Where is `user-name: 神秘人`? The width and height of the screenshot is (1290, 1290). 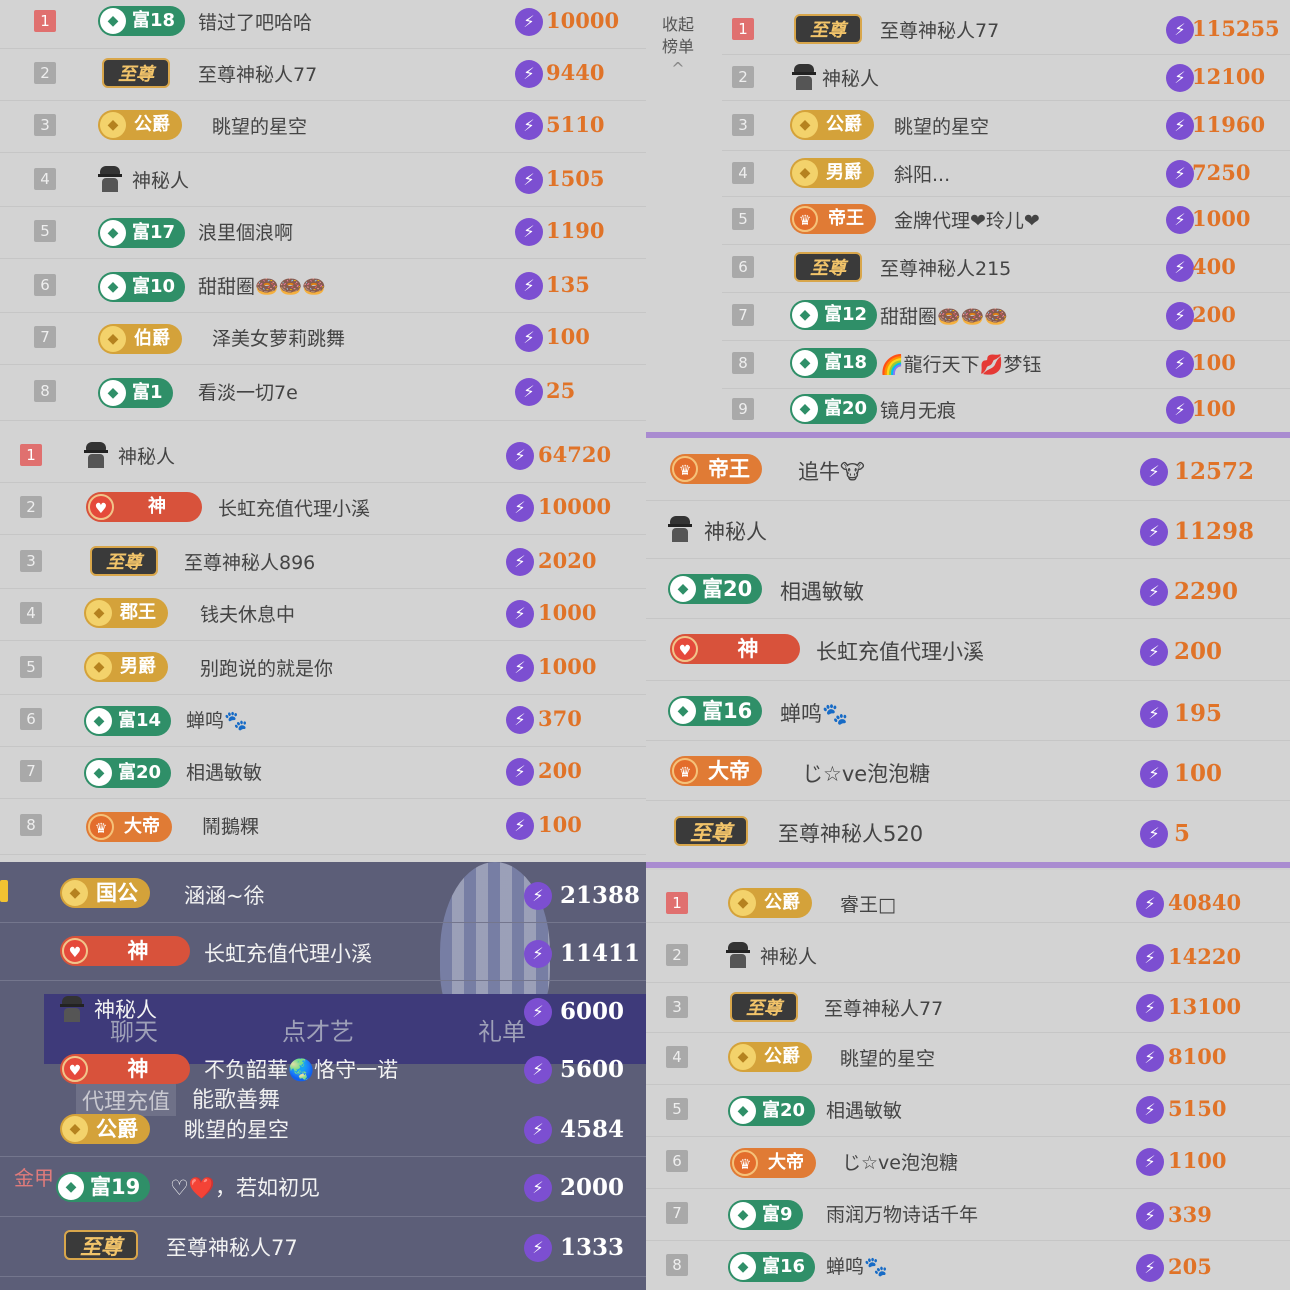 user-name: 神秘人 is located at coordinates (789, 957).